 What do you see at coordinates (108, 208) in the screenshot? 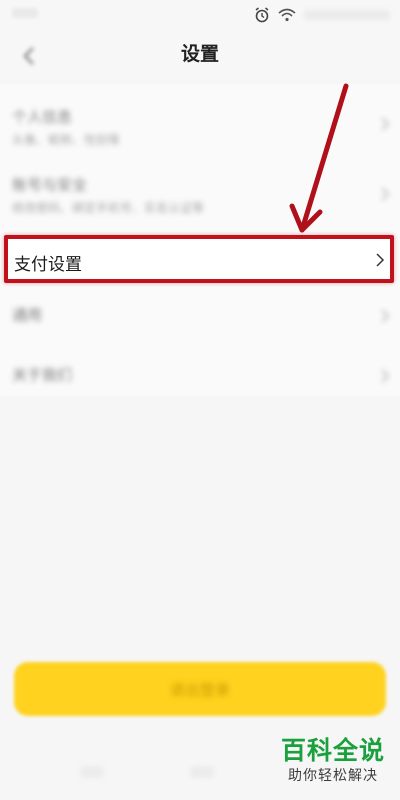
I see `settings-item-subtitle: 修改密码、绑定手机号、实名认证等` at bounding box center [108, 208].